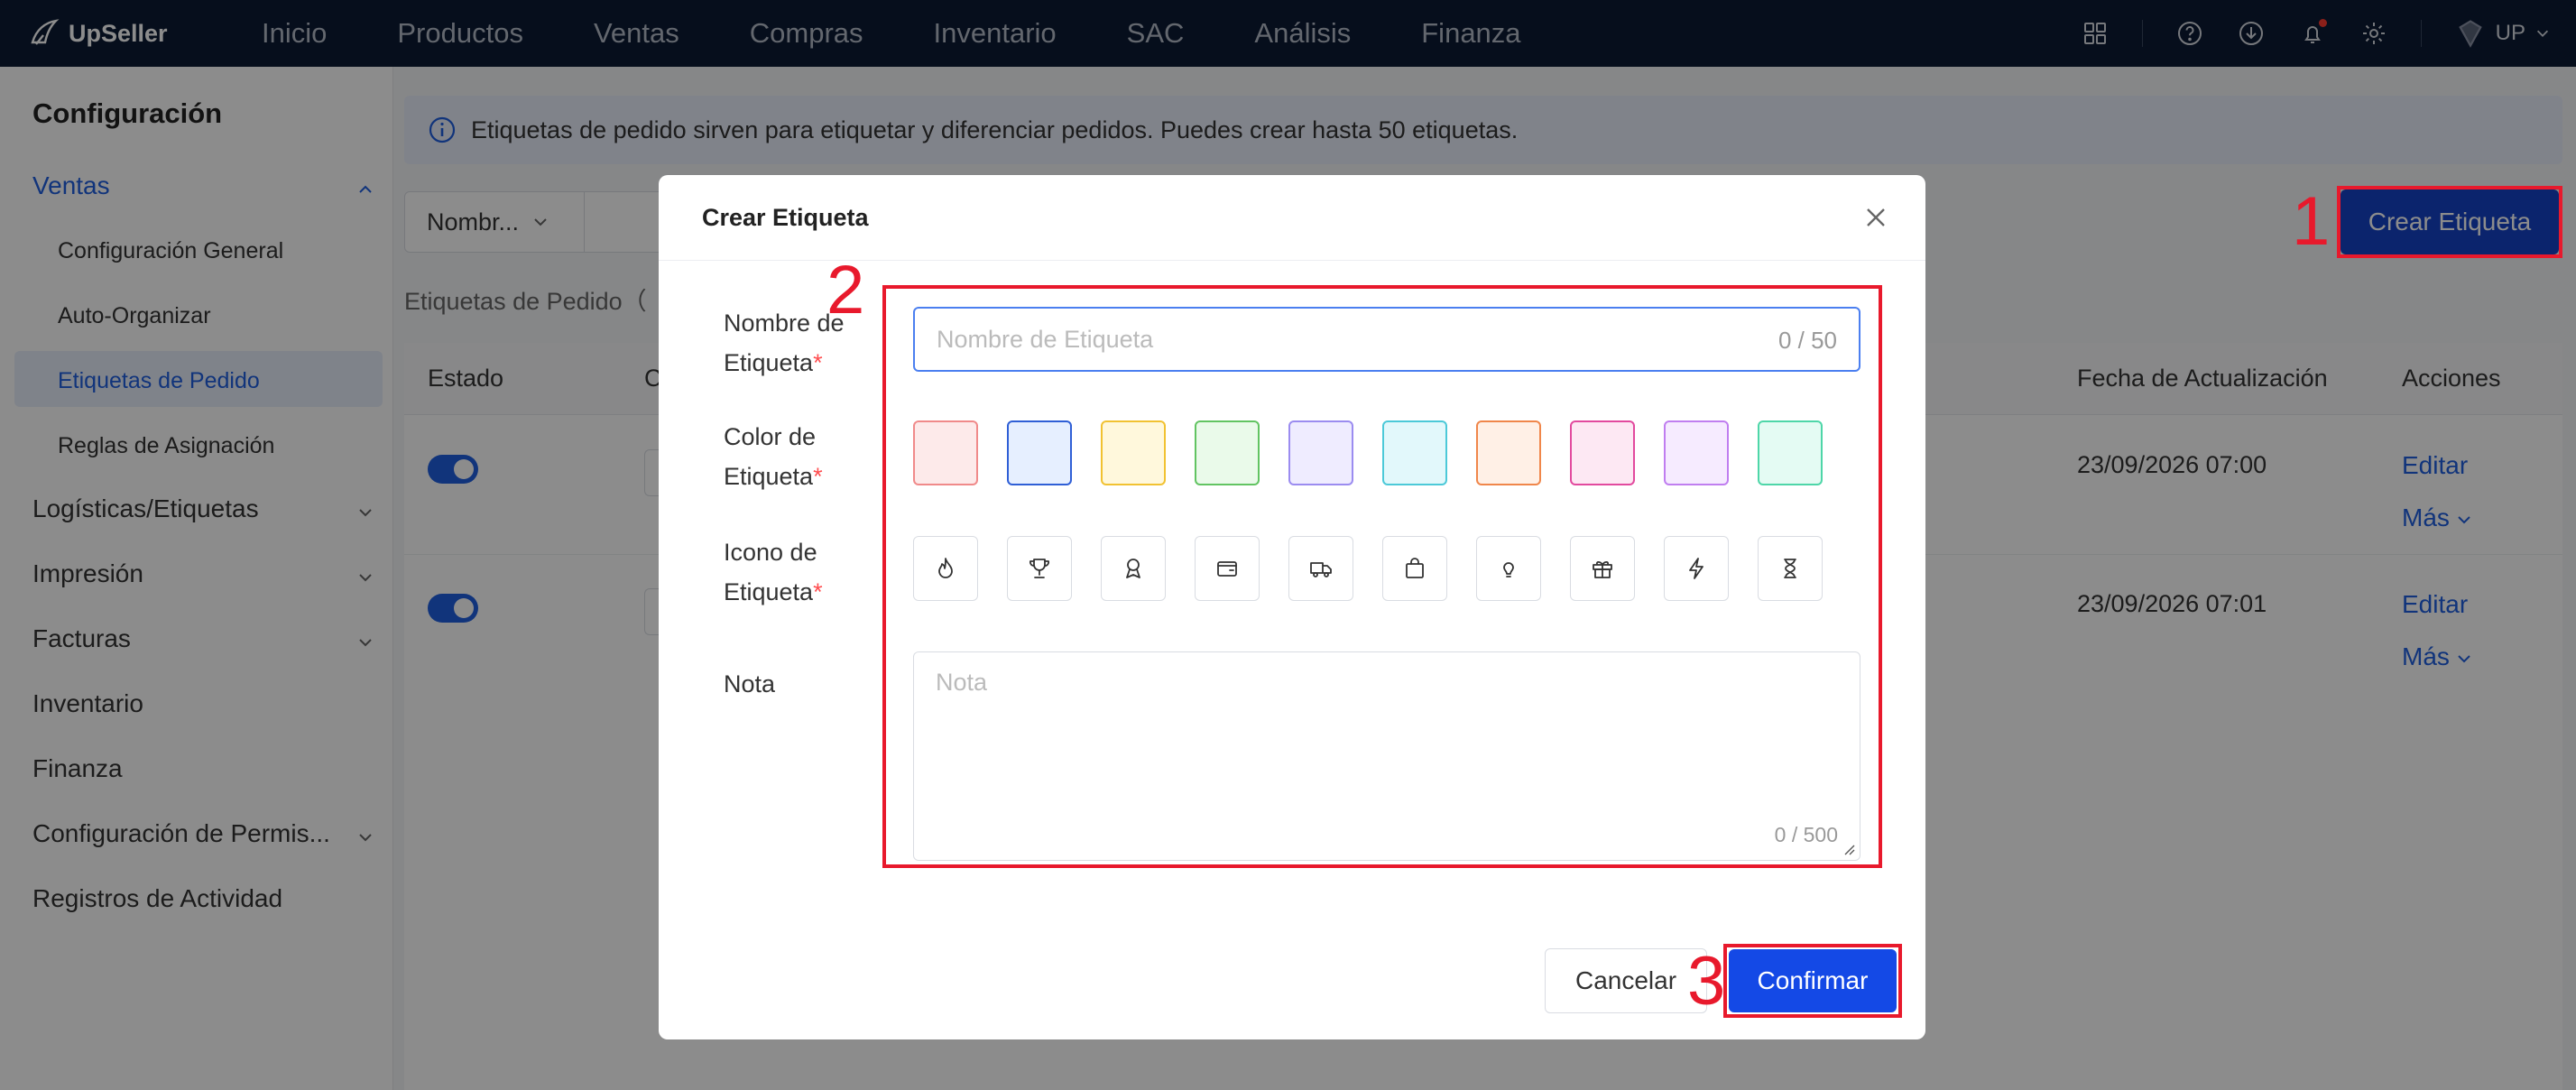  What do you see at coordinates (770, 457) in the screenshot?
I see `tag-color-label-text: Color de Etiqueta` at bounding box center [770, 457].